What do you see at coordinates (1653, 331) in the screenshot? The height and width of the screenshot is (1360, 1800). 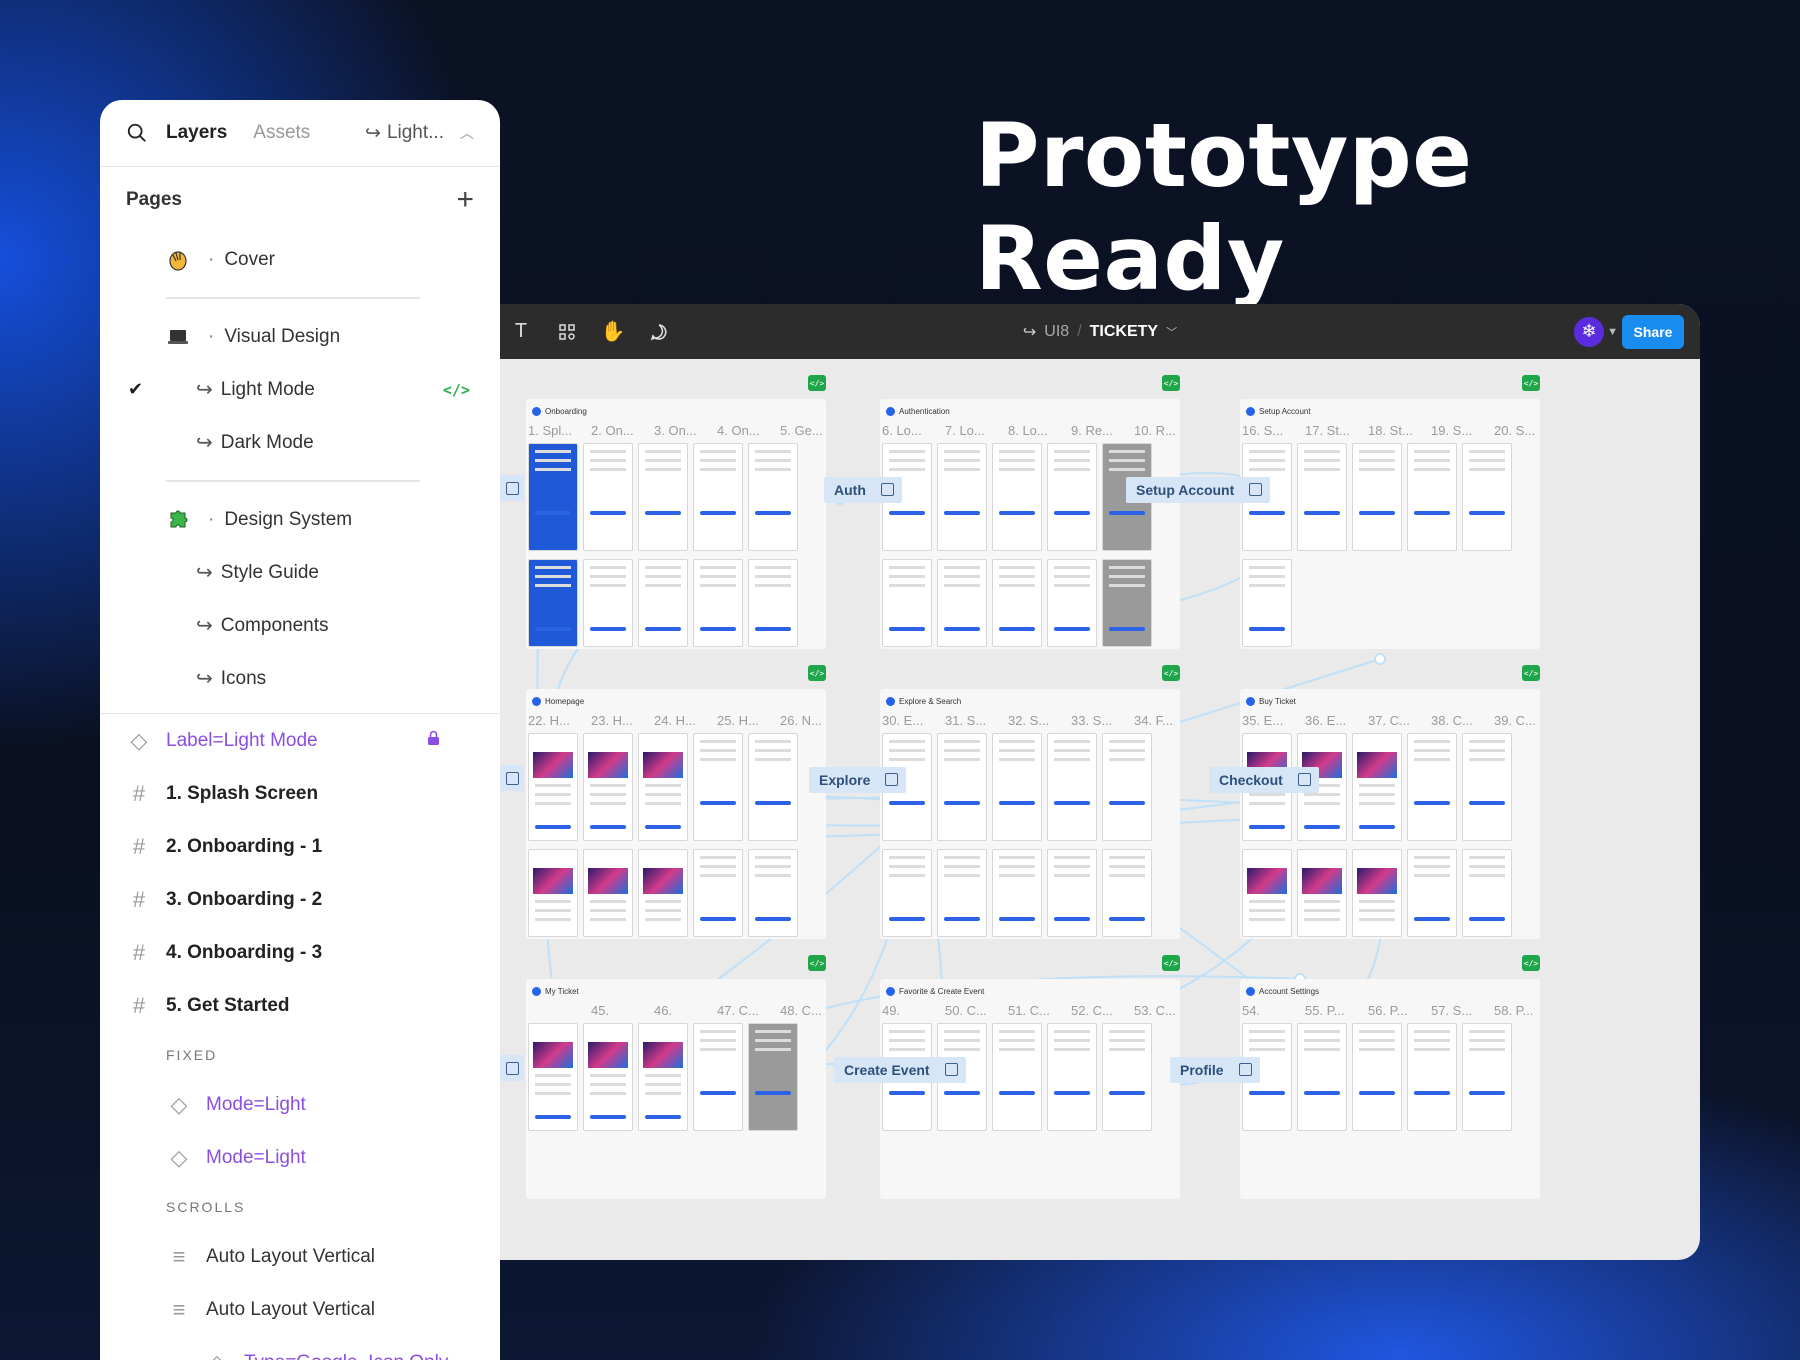 I see `share-button: Share` at bounding box center [1653, 331].